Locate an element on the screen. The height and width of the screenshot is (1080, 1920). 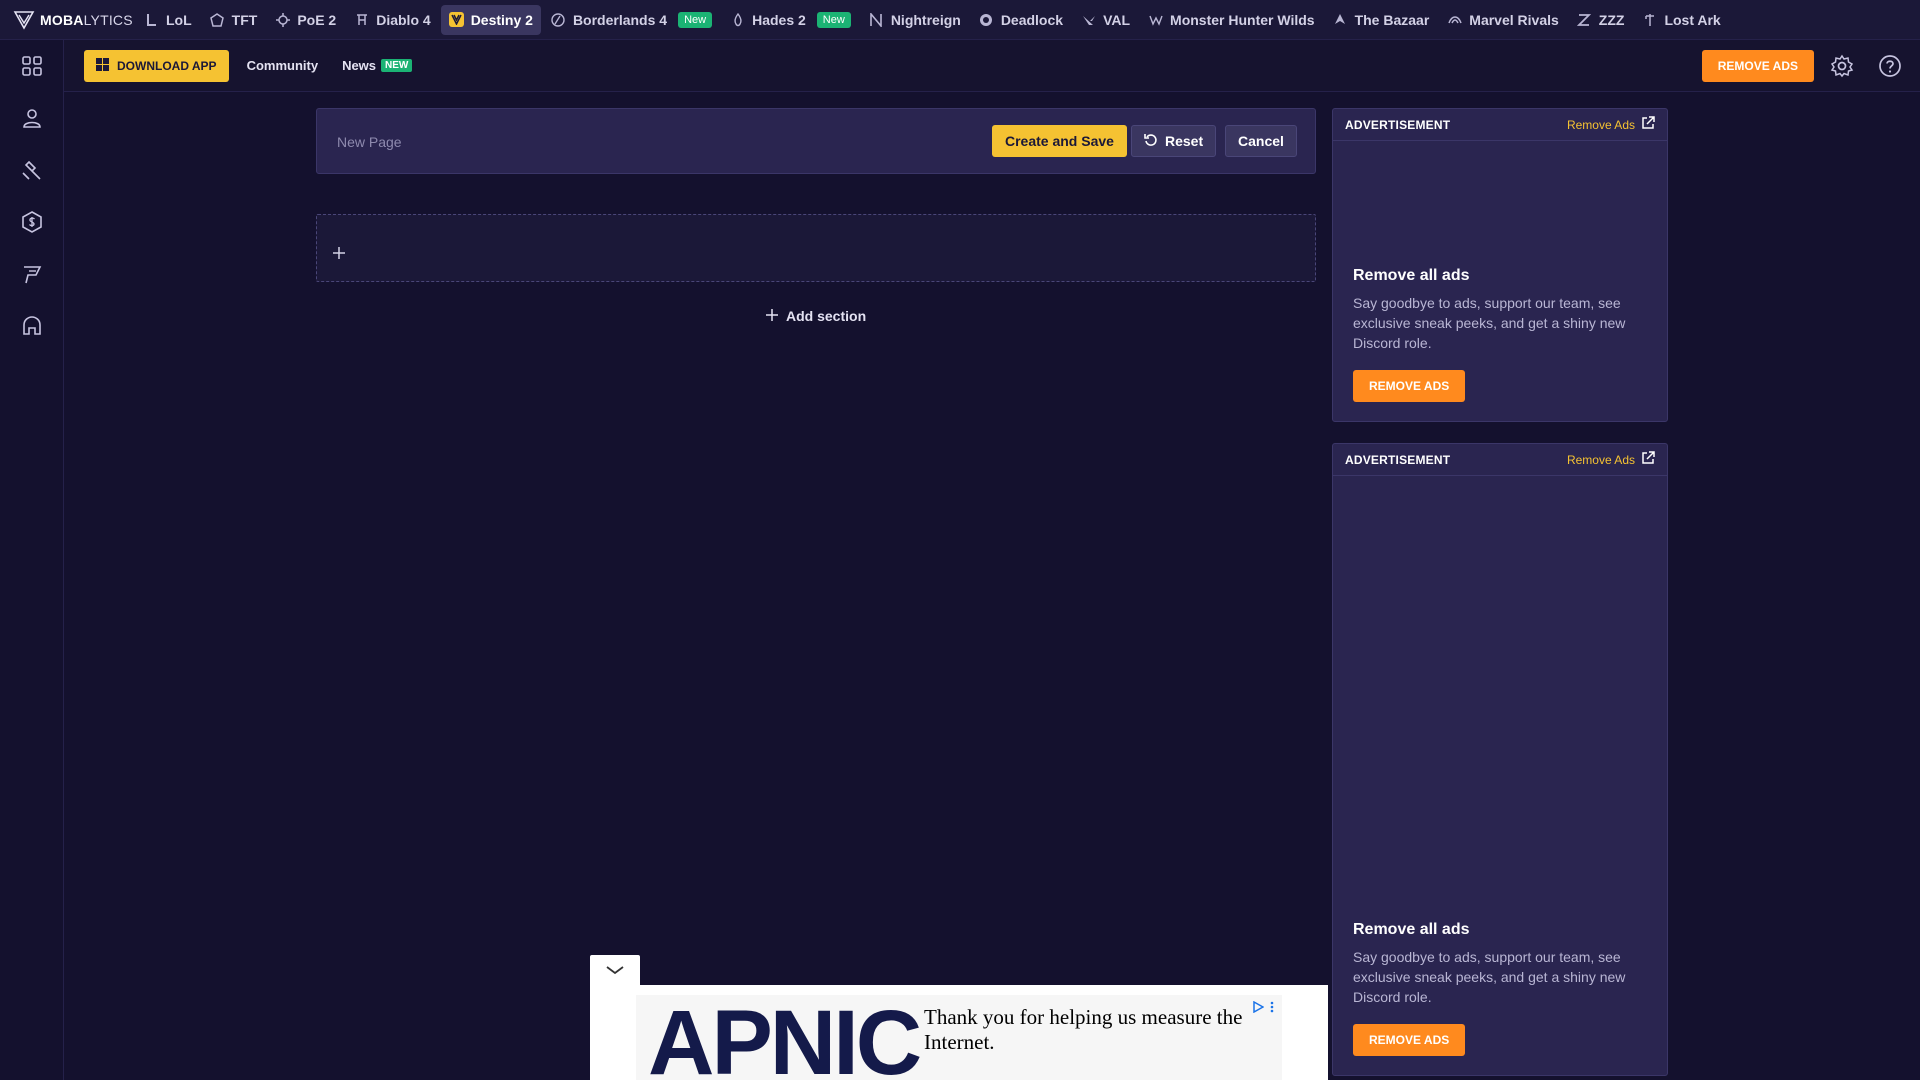
game-tab-label: Nightreign is located at coordinates (925, 19).